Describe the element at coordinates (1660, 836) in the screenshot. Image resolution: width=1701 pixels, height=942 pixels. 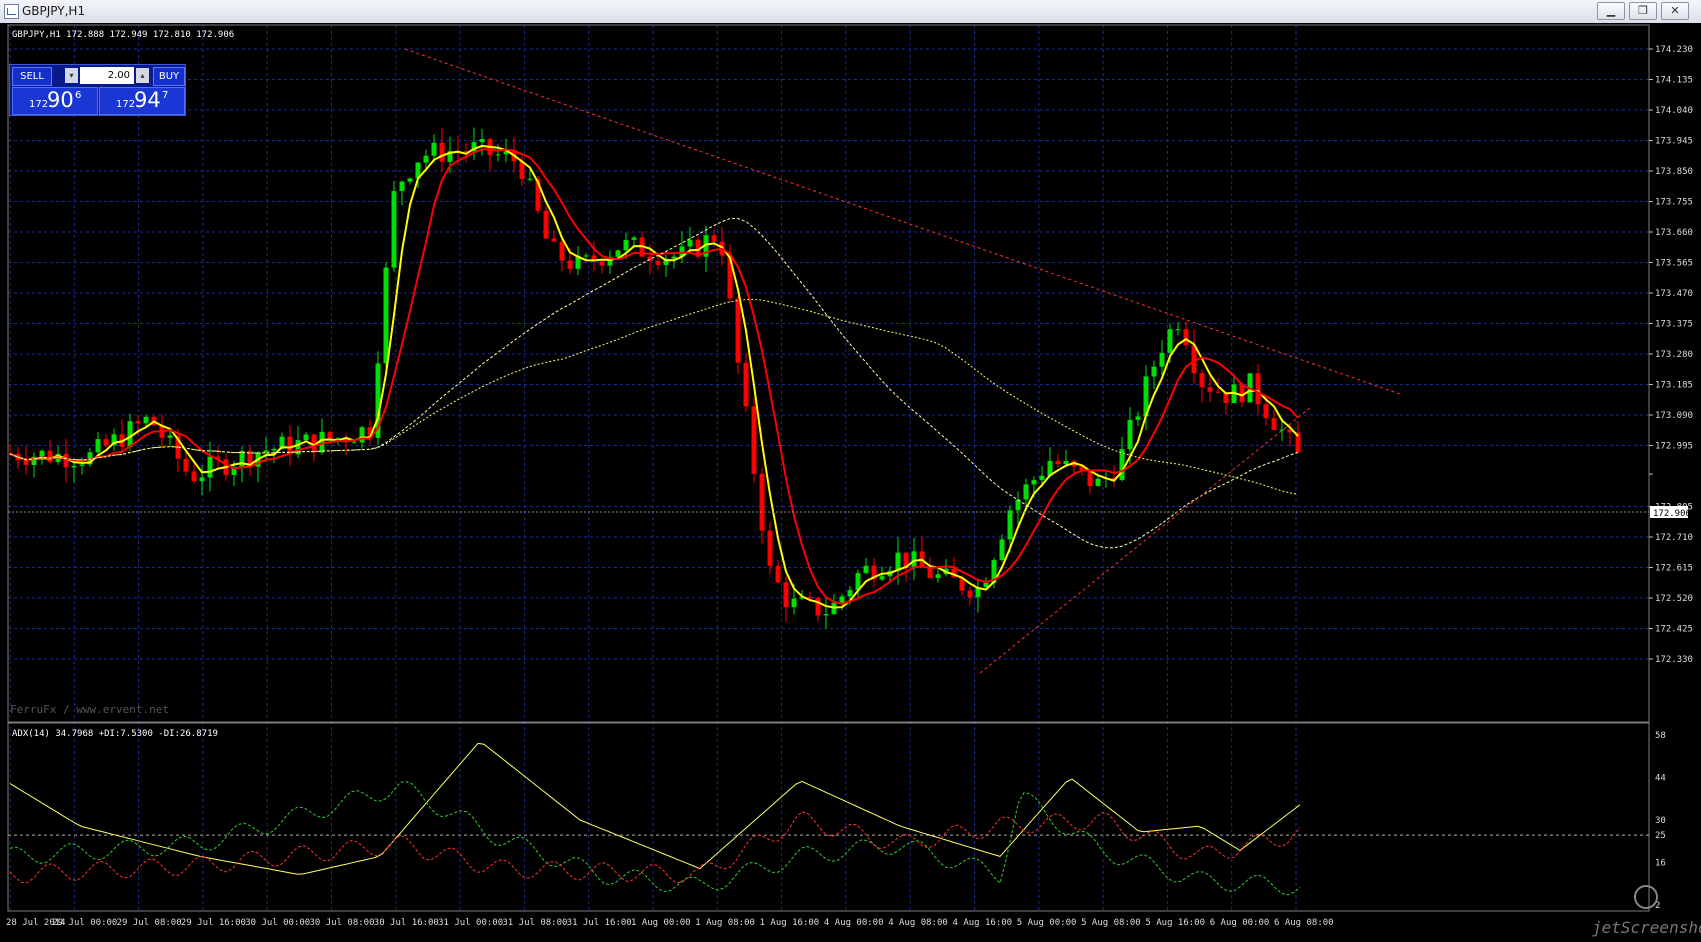
I see `adx-tick-label: 25` at that location.